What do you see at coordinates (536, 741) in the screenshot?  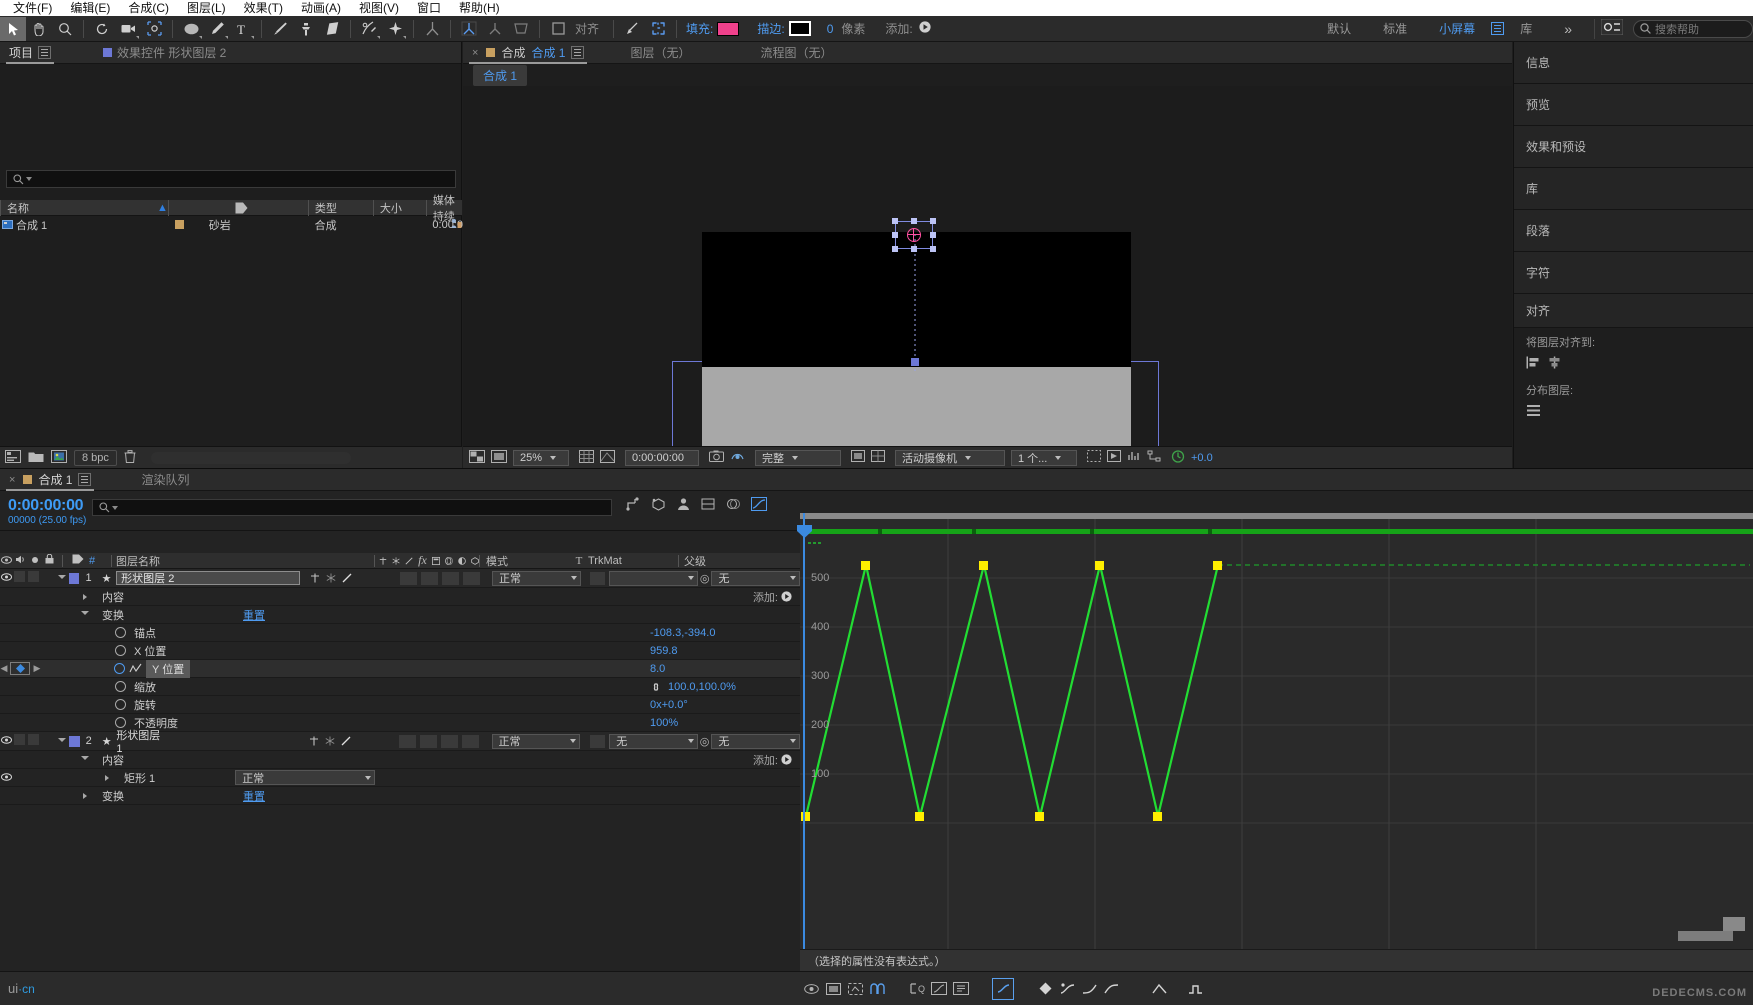 I see `layer-2-mode-select: 正常` at bounding box center [536, 741].